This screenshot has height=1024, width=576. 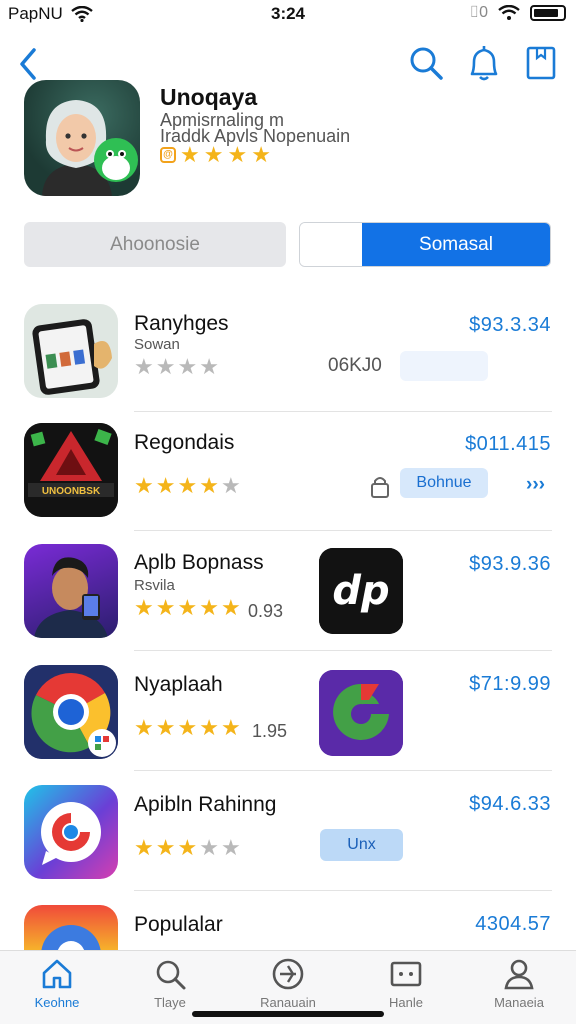 What do you see at coordinates (184, 442) in the screenshot?
I see `app-title: Regondais` at bounding box center [184, 442].